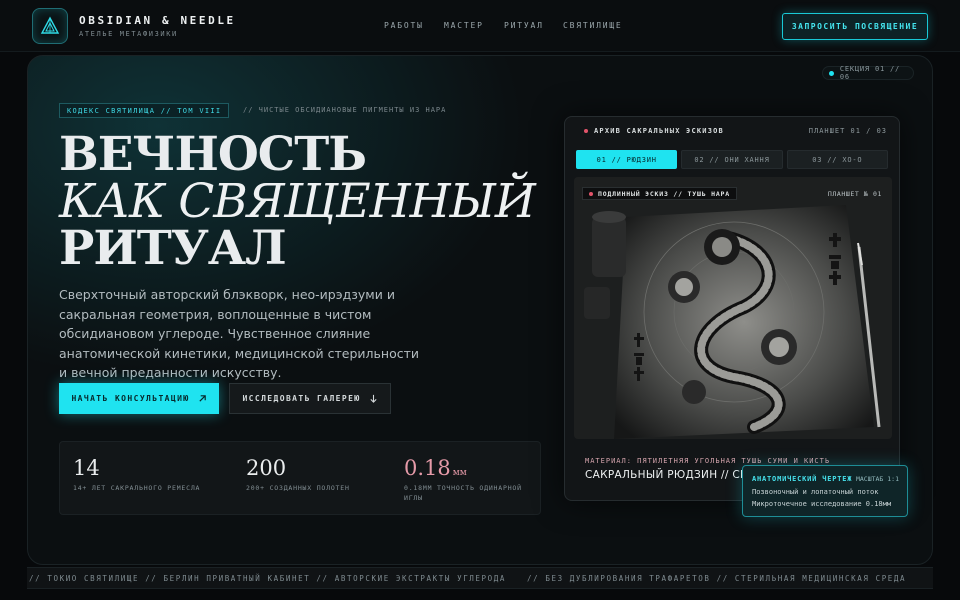 The width and height of the screenshot is (960, 600). I want to click on hero-title-line-2: КАК СВЯЩЕННЫЙ, so click(297, 201).